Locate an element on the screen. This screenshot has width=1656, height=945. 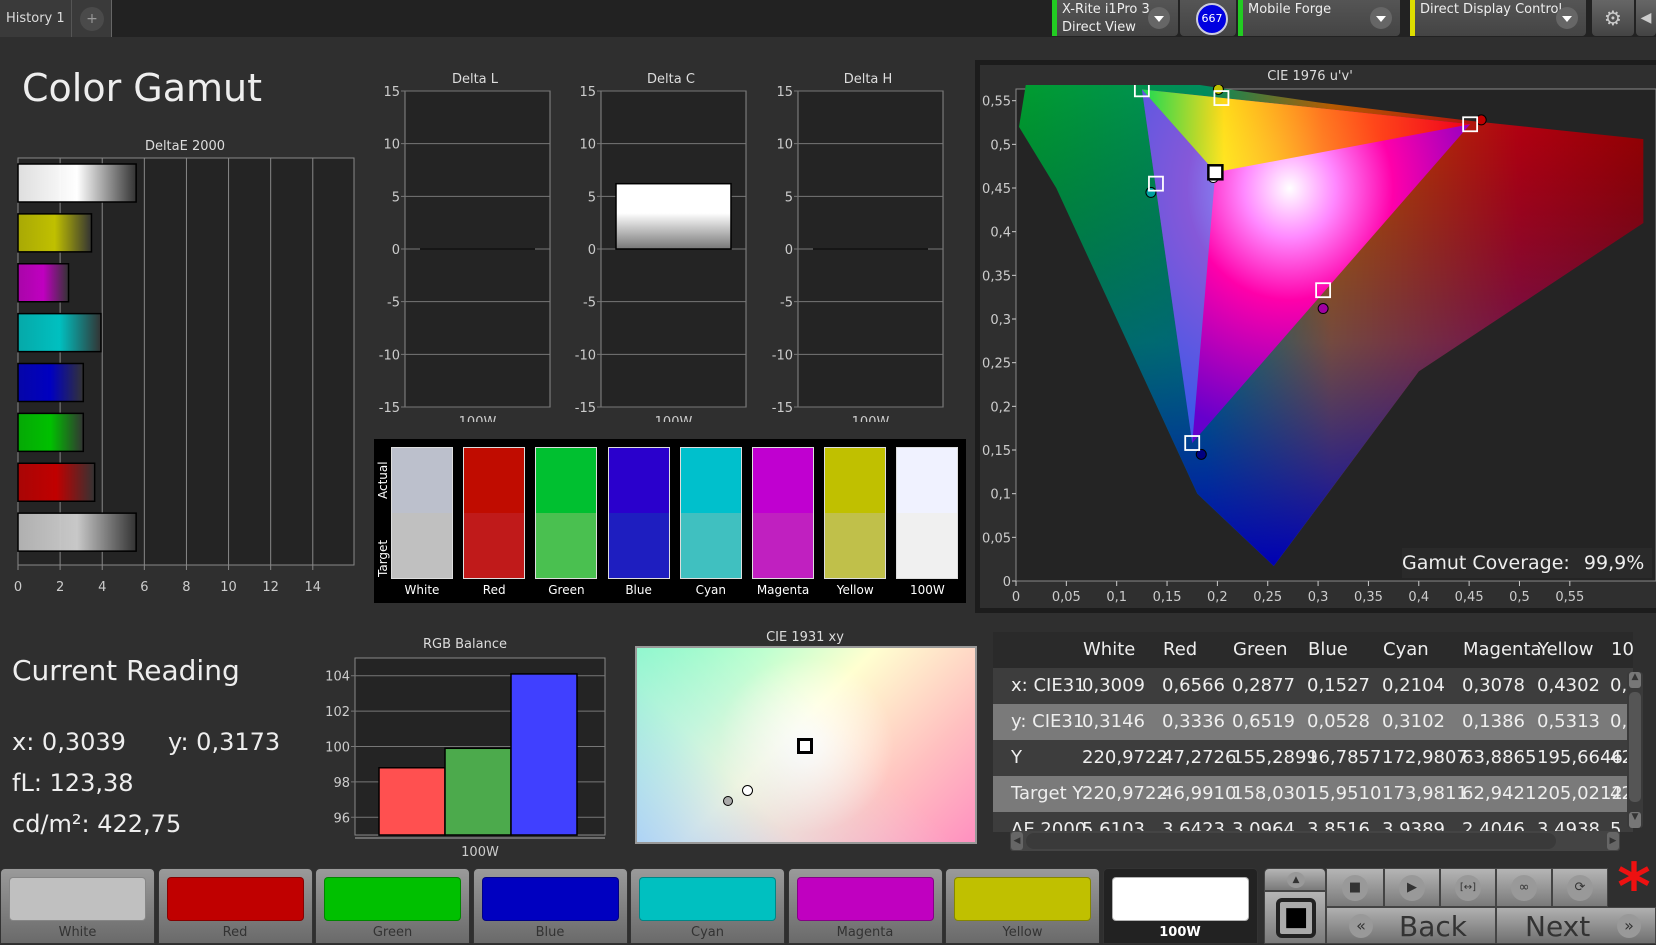
hscroll-thumb is located at coordinates (1291, 841).